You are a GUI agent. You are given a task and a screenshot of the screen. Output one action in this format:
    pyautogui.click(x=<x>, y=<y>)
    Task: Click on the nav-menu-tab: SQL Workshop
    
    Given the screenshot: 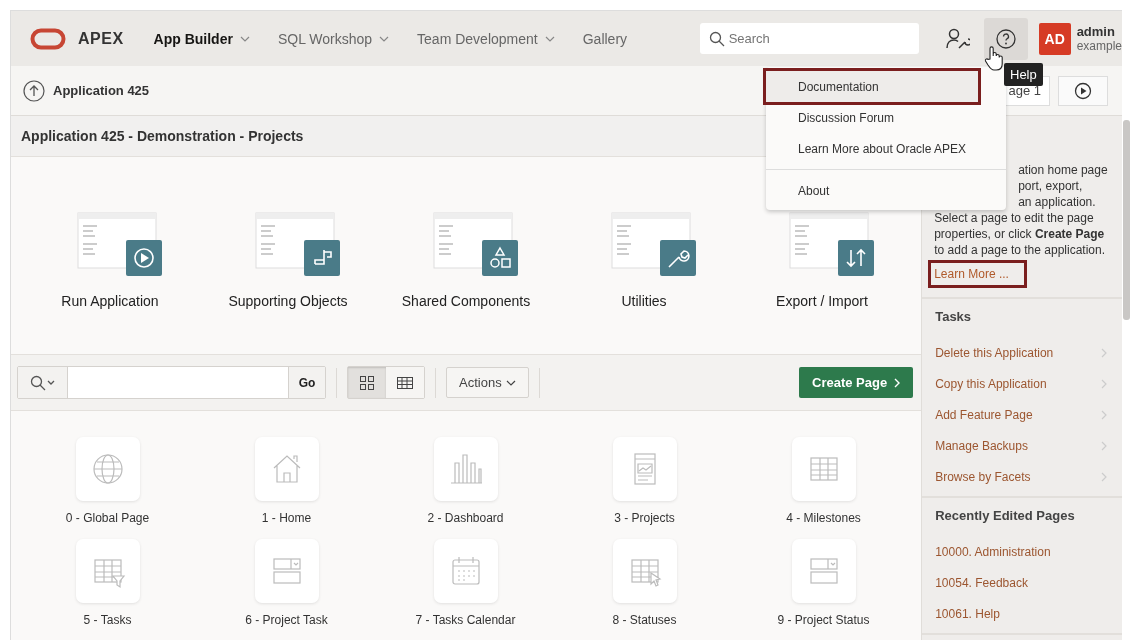 What is the action you would take?
    pyautogui.click(x=333, y=38)
    